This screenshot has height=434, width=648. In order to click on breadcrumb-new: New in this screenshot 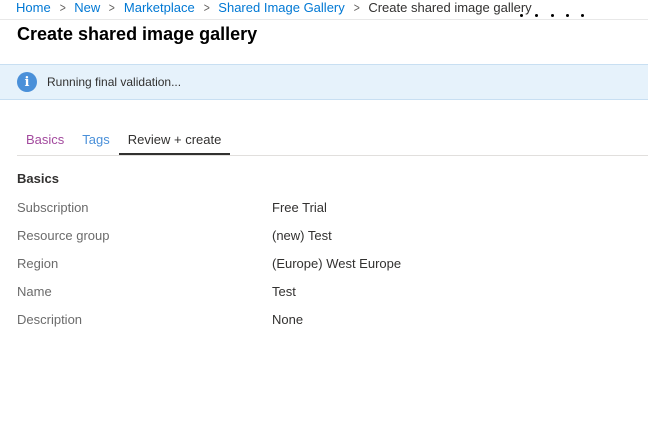, I will do `click(87, 7)`.